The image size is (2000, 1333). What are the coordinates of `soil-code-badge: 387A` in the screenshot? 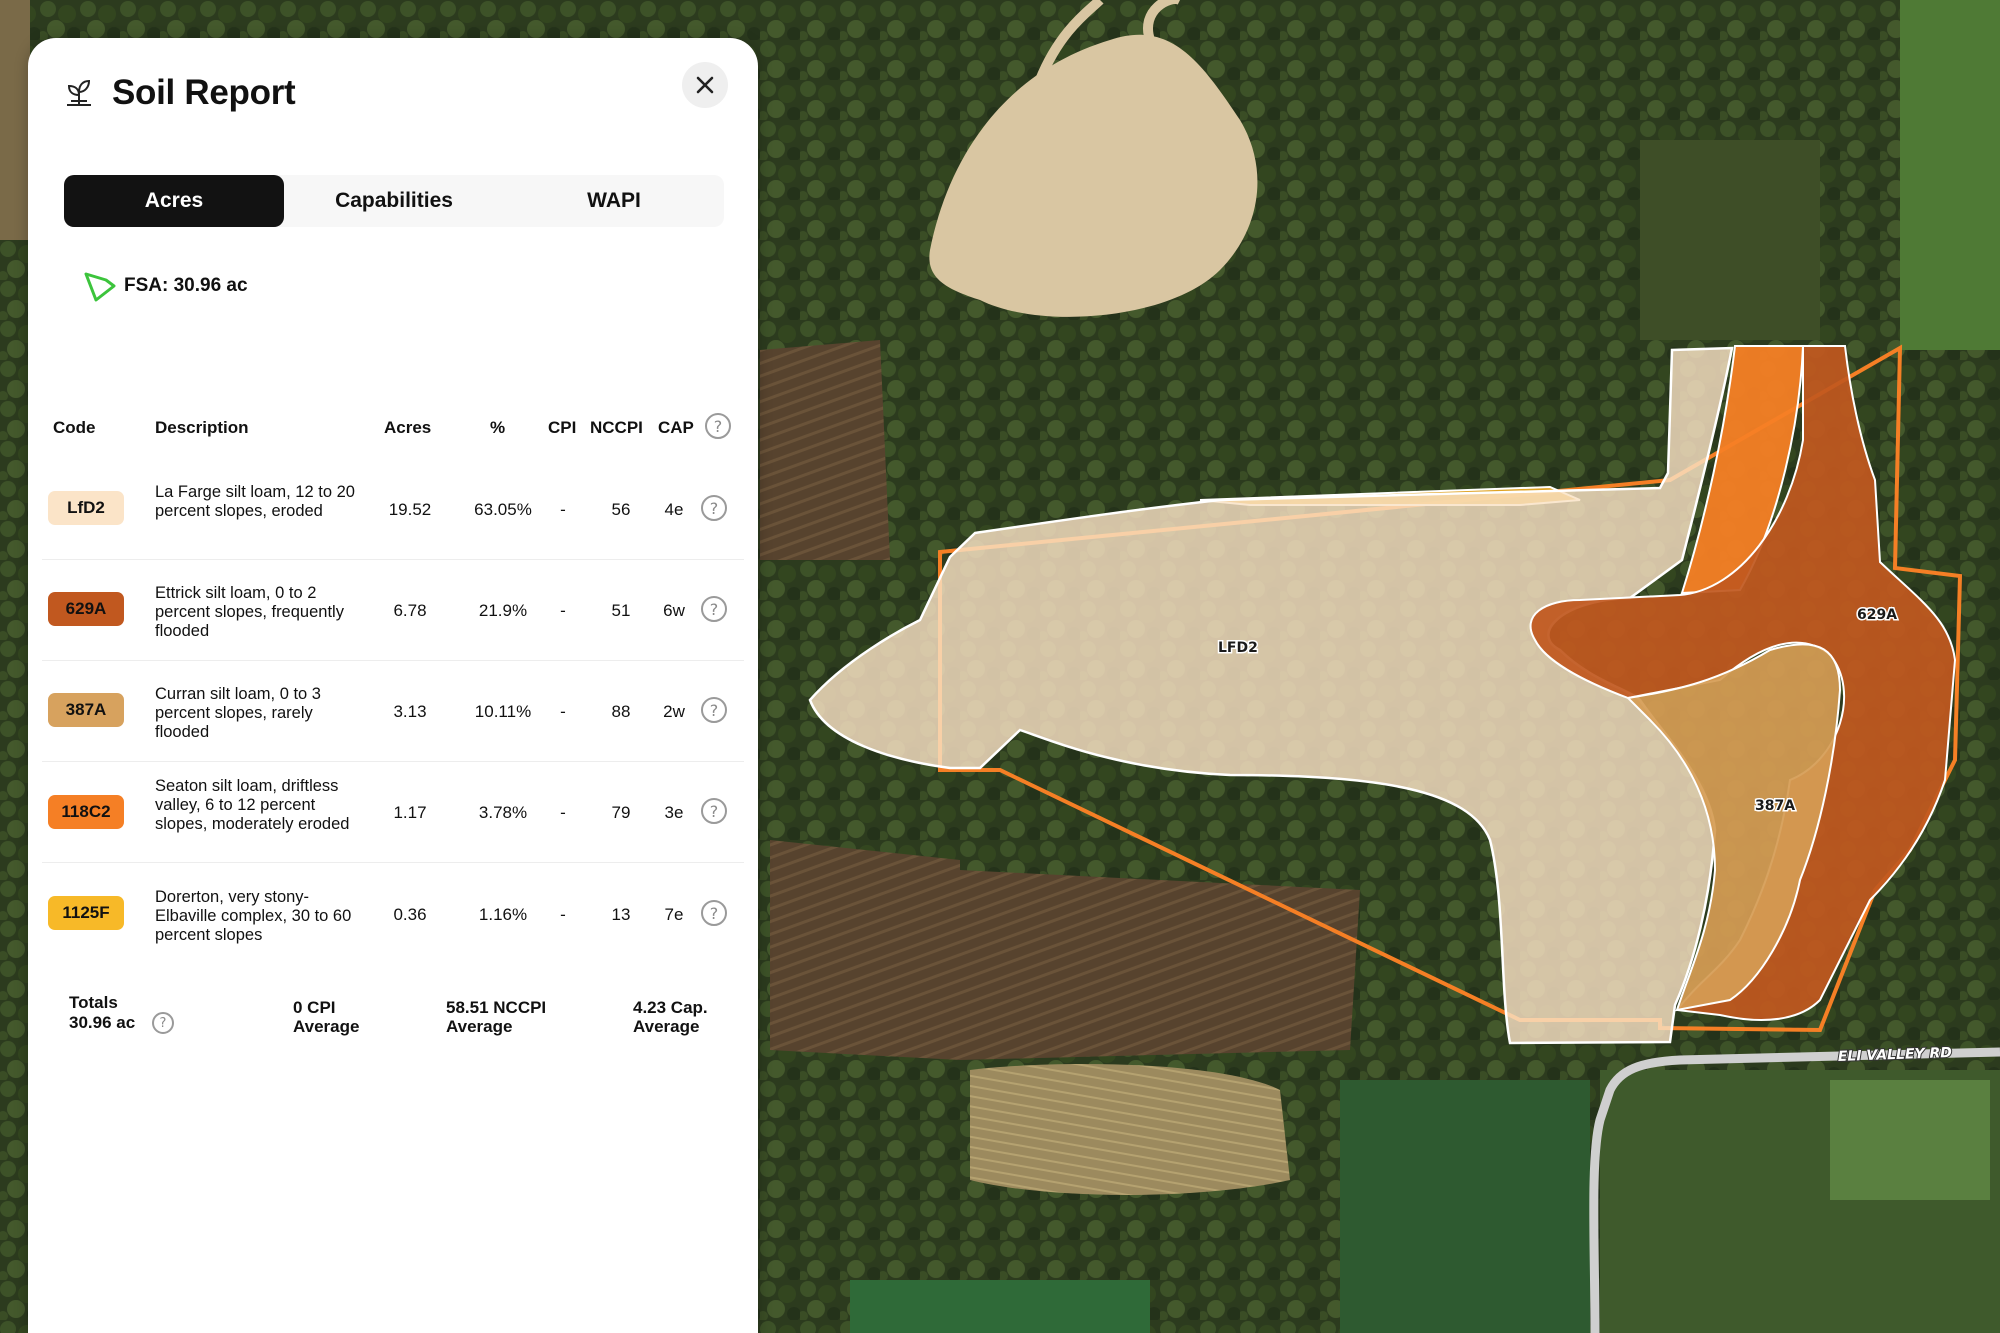 It's located at (86, 710).